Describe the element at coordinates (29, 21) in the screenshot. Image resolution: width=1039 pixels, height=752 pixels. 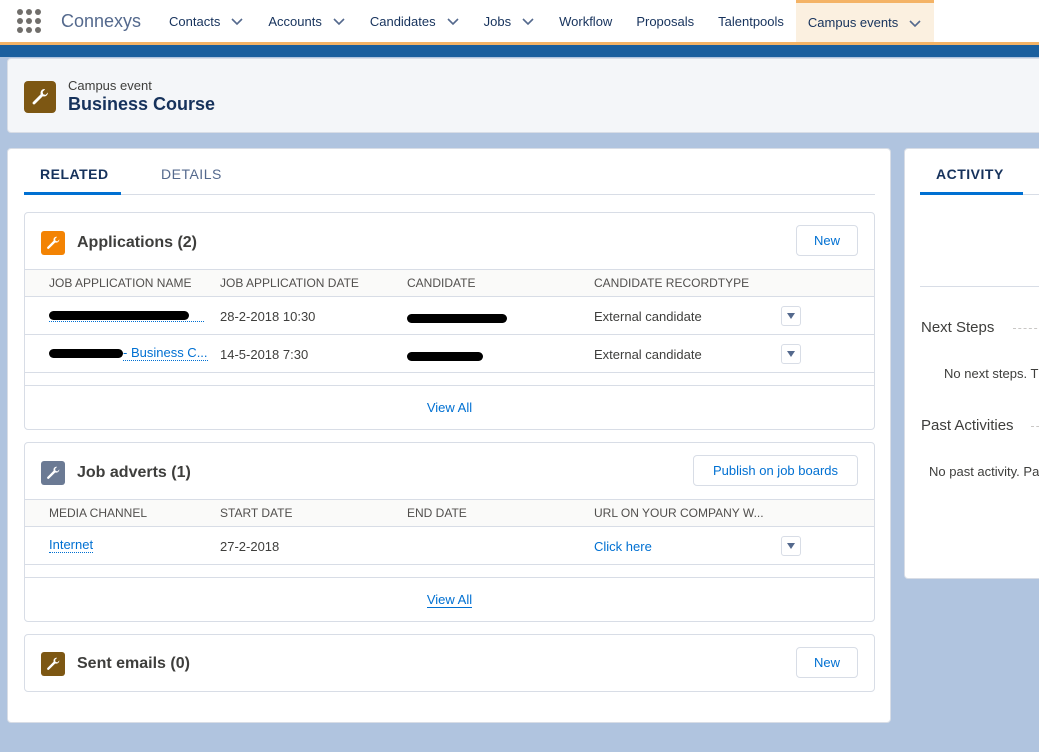
I see `app-launcher-icon` at that location.